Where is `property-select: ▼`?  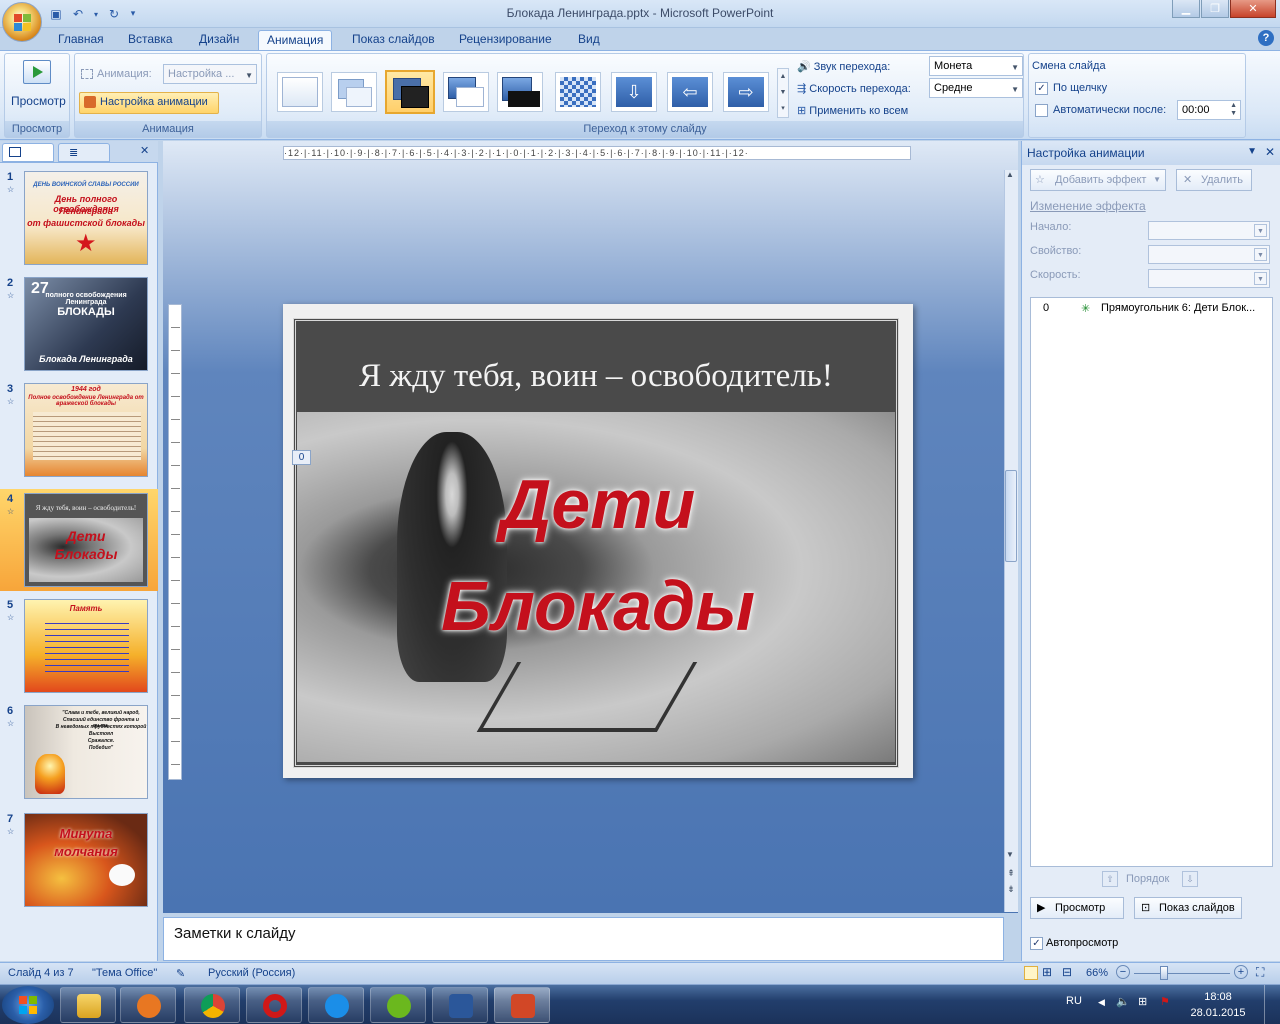 property-select: ▼ is located at coordinates (1209, 254).